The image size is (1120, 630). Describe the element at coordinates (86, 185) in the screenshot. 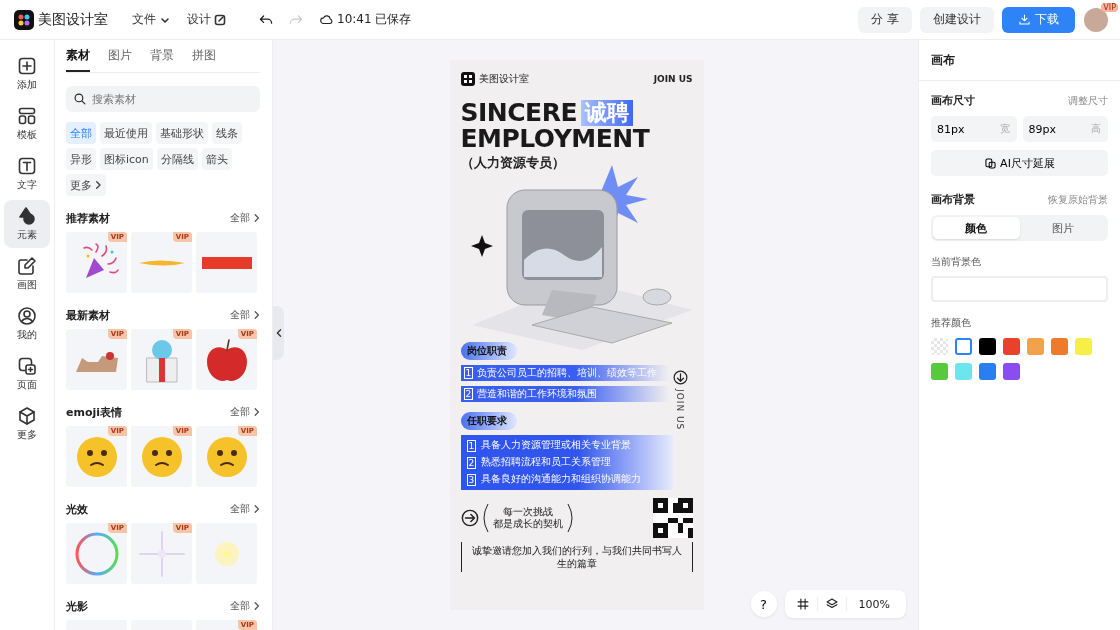

I see `more-button: 更多` at that location.